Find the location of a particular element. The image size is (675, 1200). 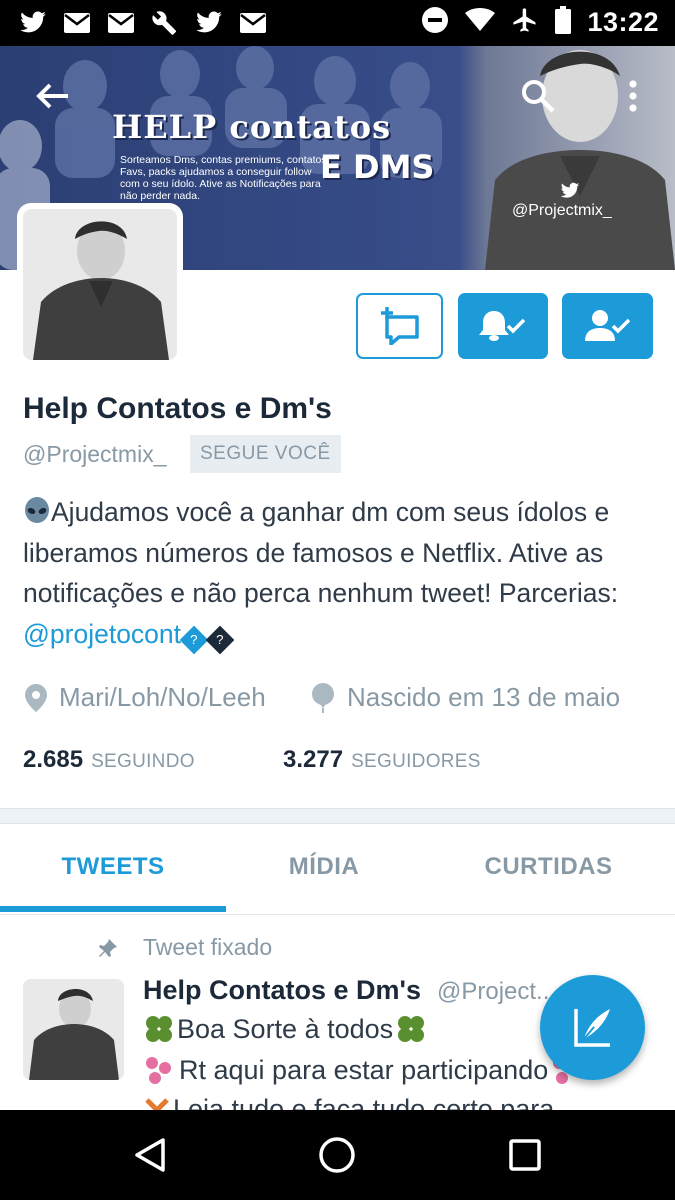

tweet-line: Rt aqui para estar participando is located at coordinates (363, 1070).